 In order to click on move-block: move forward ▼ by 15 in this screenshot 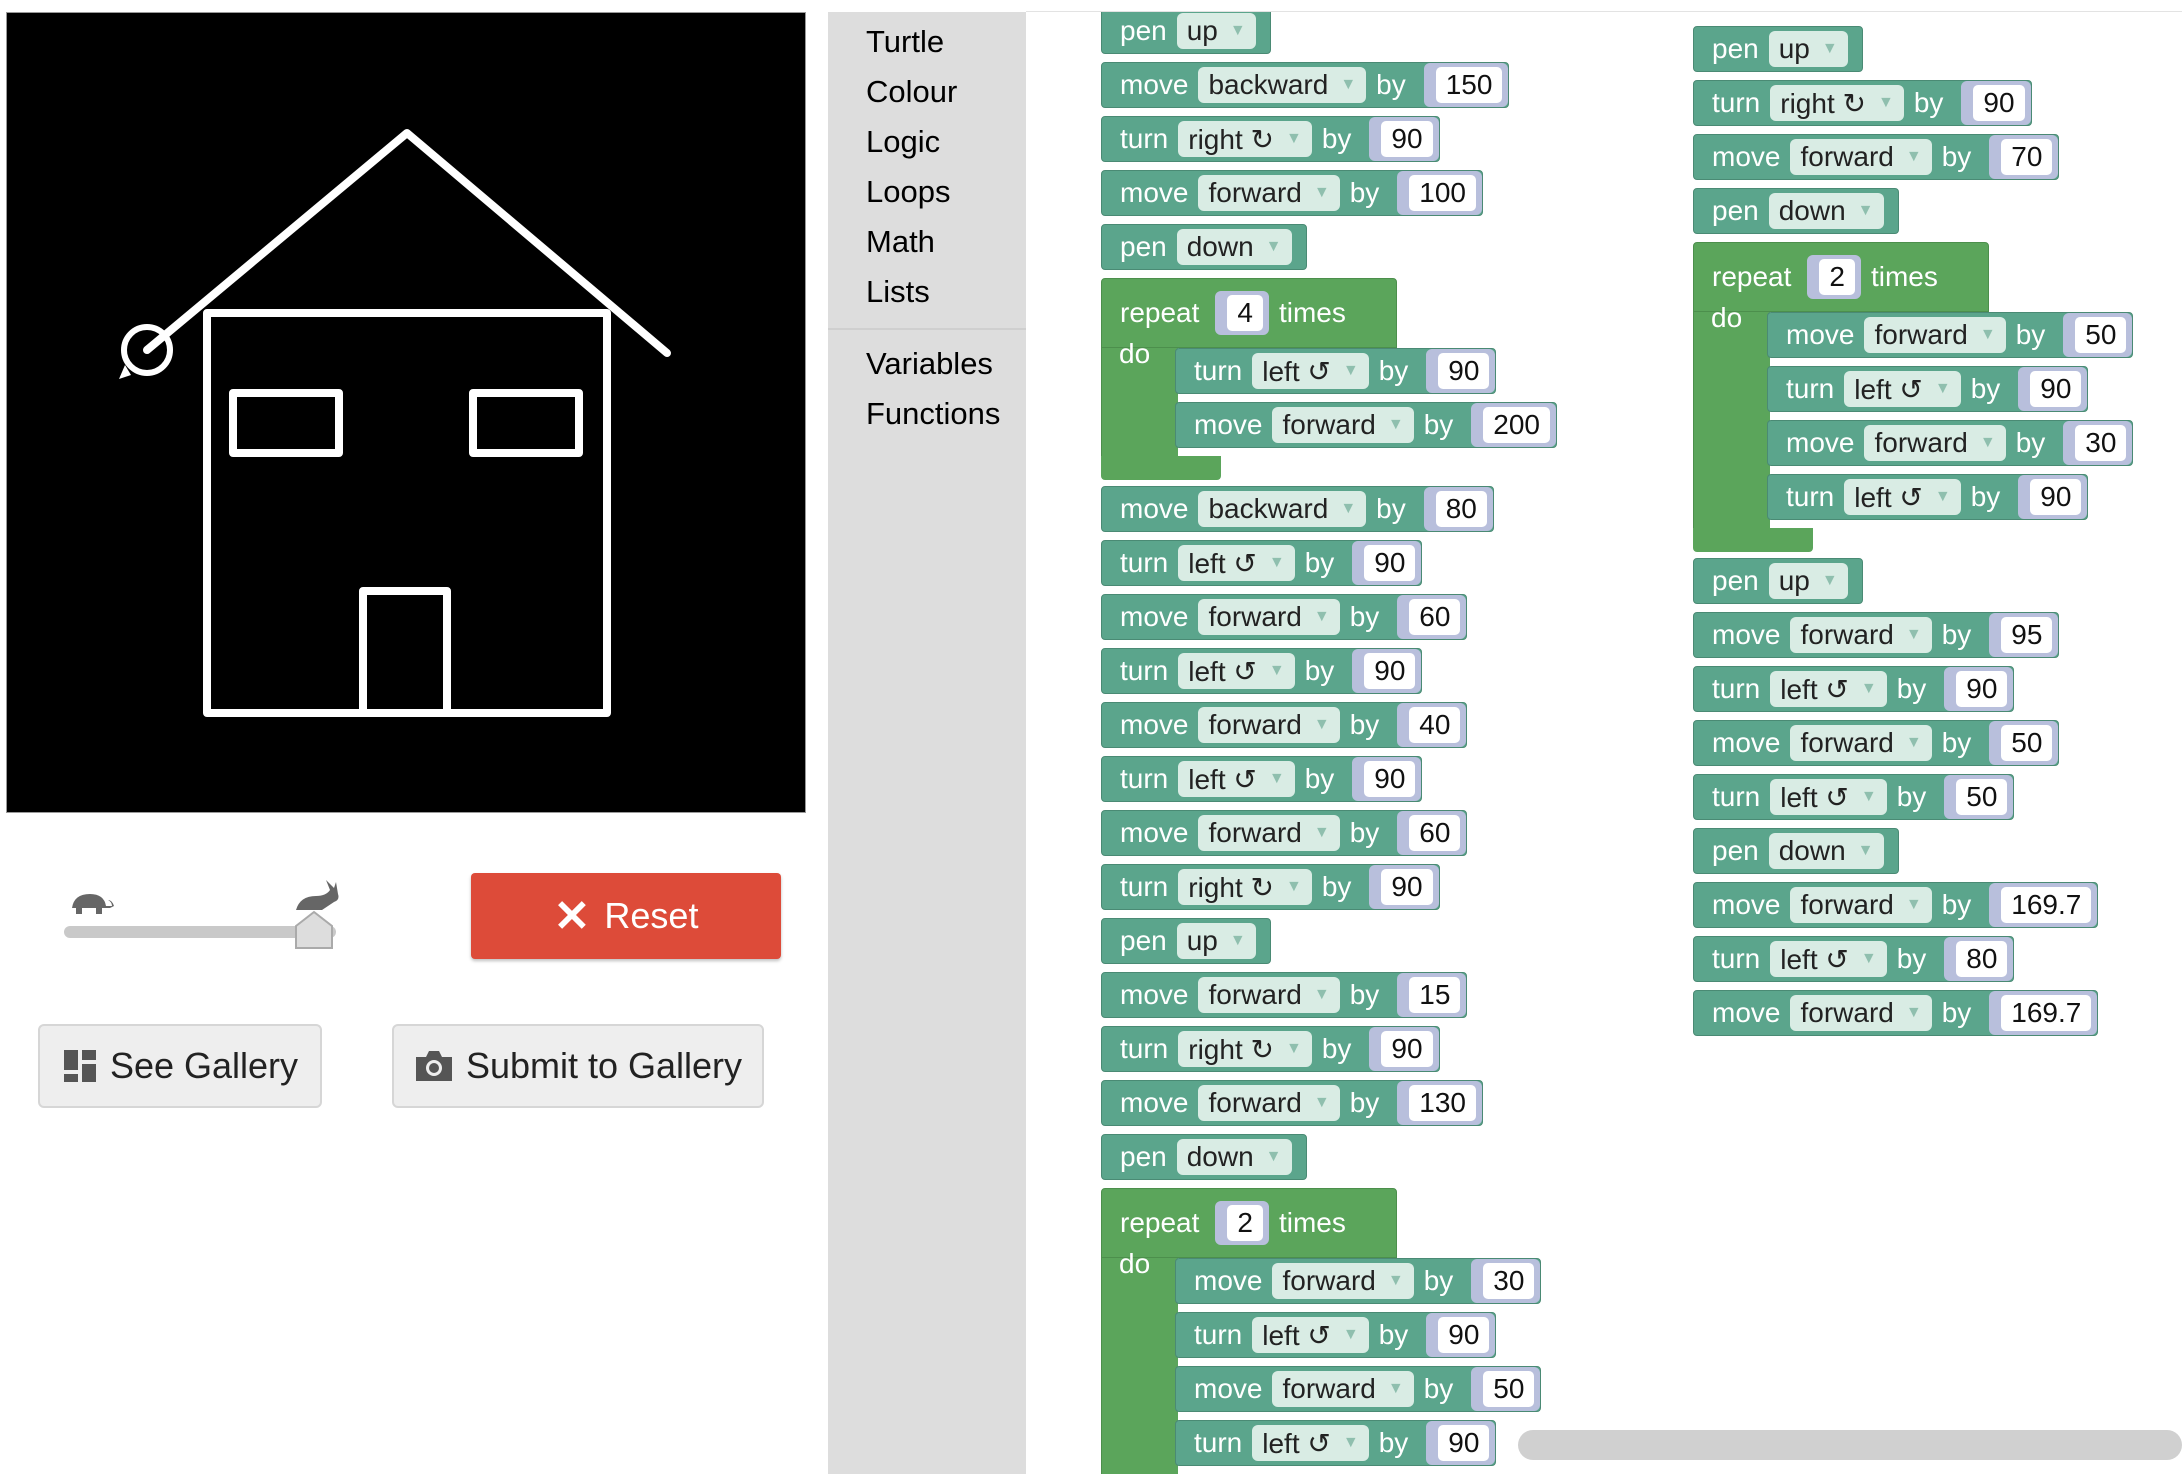, I will do `click(1284, 995)`.